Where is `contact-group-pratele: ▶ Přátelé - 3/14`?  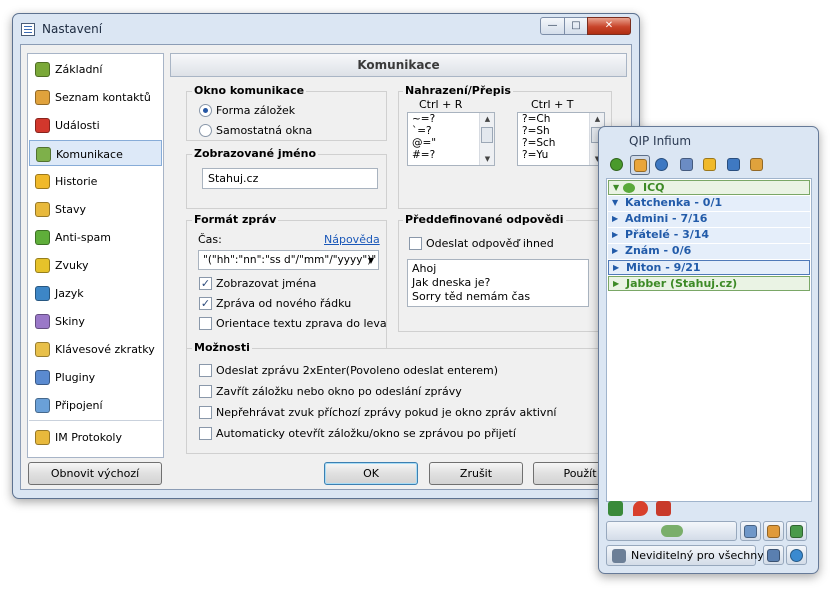 contact-group-pratele: ▶ Přátelé - 3/14 is located at coordinates (709, 235).